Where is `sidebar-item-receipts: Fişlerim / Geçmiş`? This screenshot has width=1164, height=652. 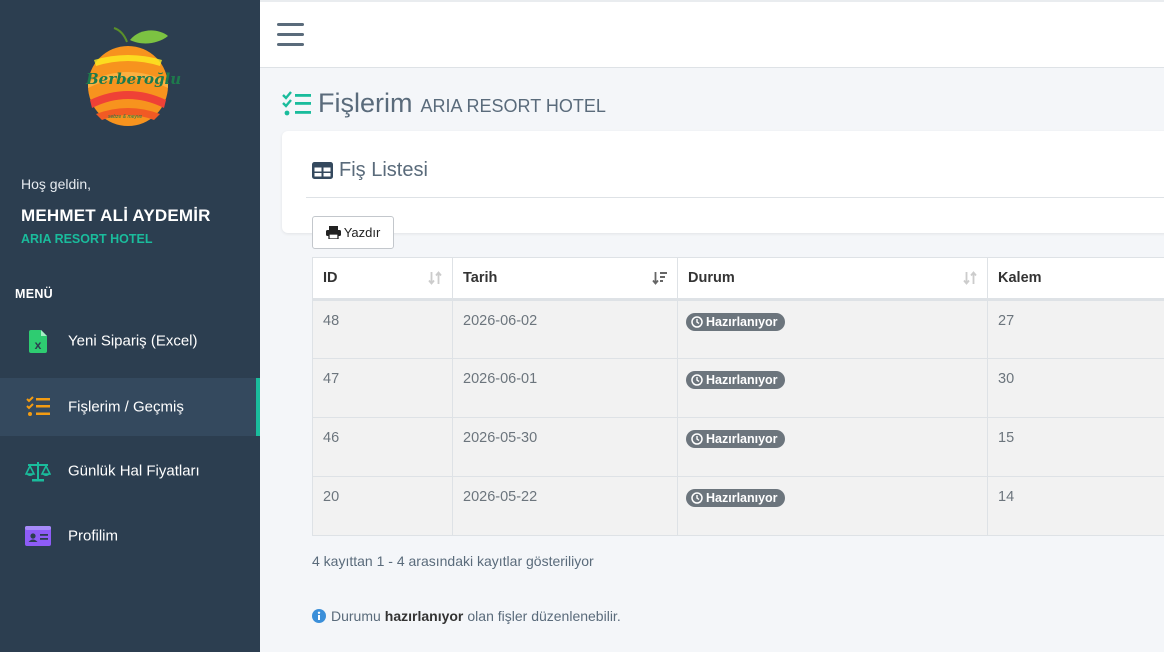
sidebar-item-receipts: Fişlerim / Geçmiş is located at coordinates (130, 407).